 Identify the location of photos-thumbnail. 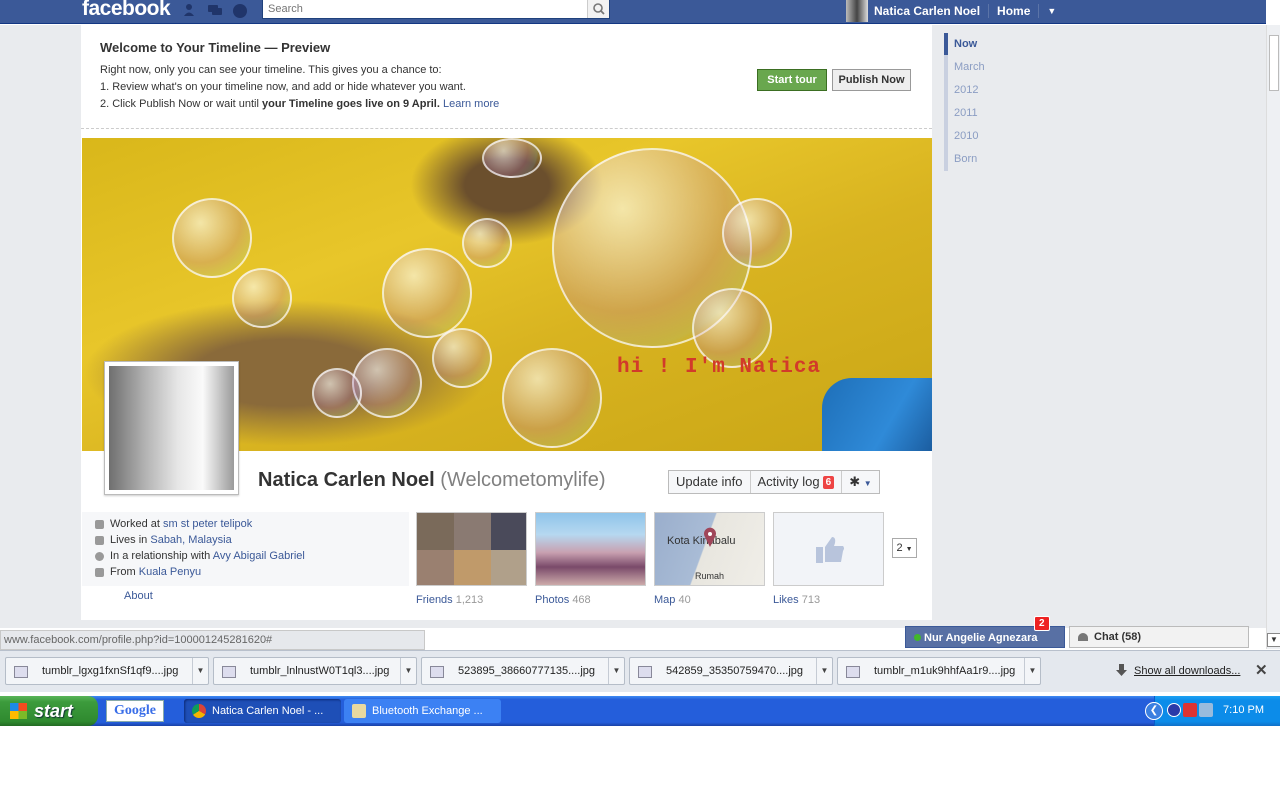
(590, 549).